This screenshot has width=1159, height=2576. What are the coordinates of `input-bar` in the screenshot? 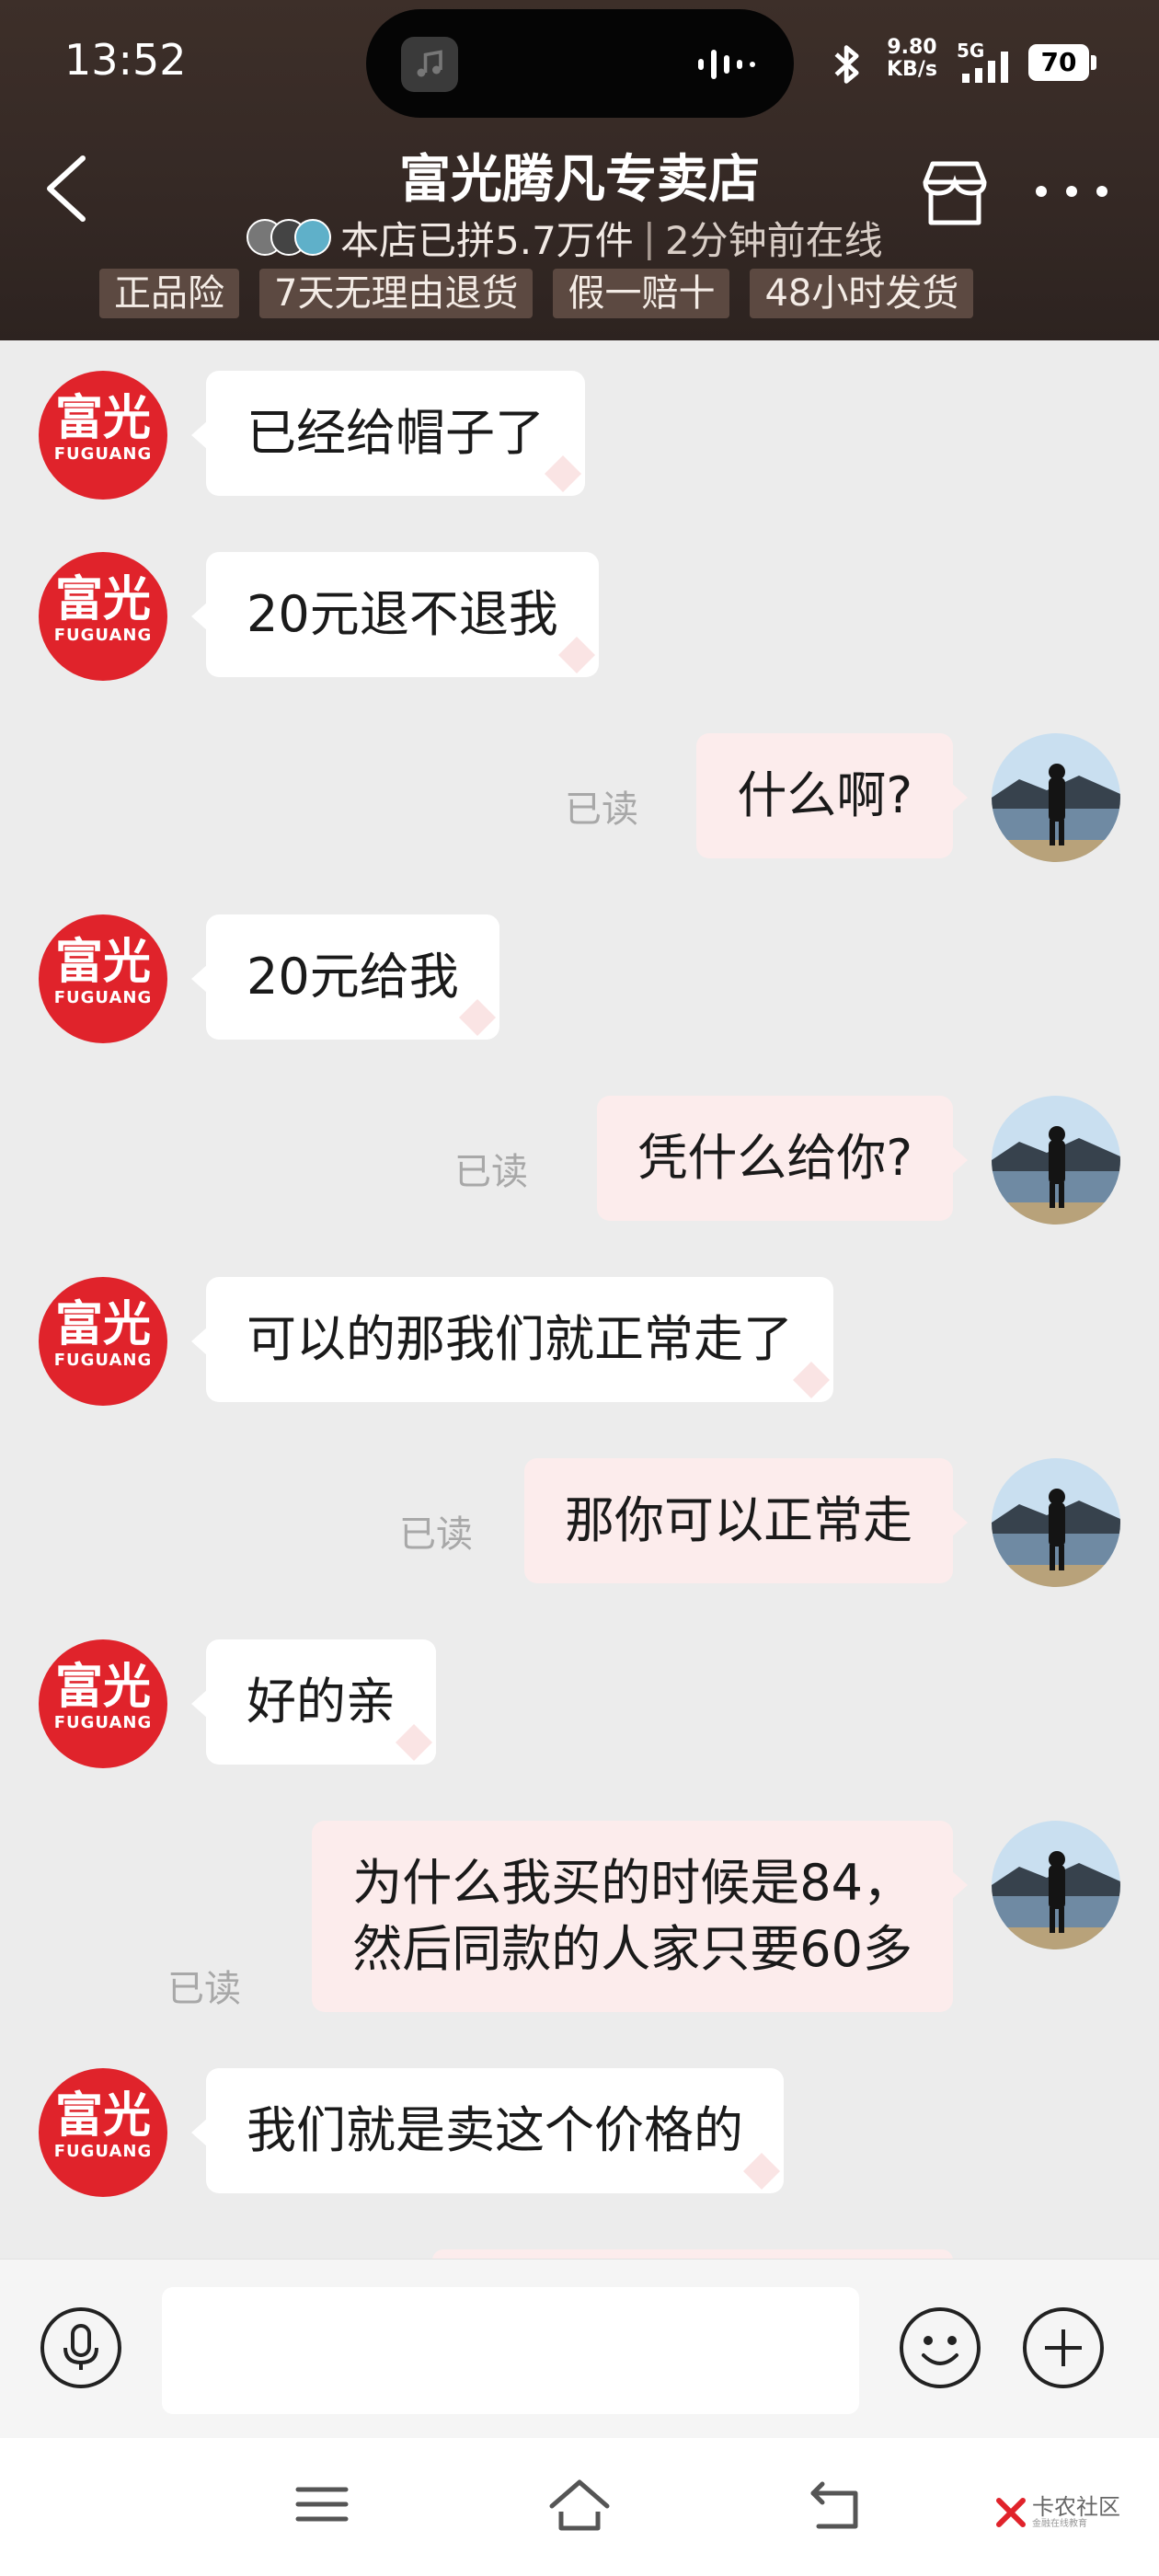 It's located at (579, 2348).